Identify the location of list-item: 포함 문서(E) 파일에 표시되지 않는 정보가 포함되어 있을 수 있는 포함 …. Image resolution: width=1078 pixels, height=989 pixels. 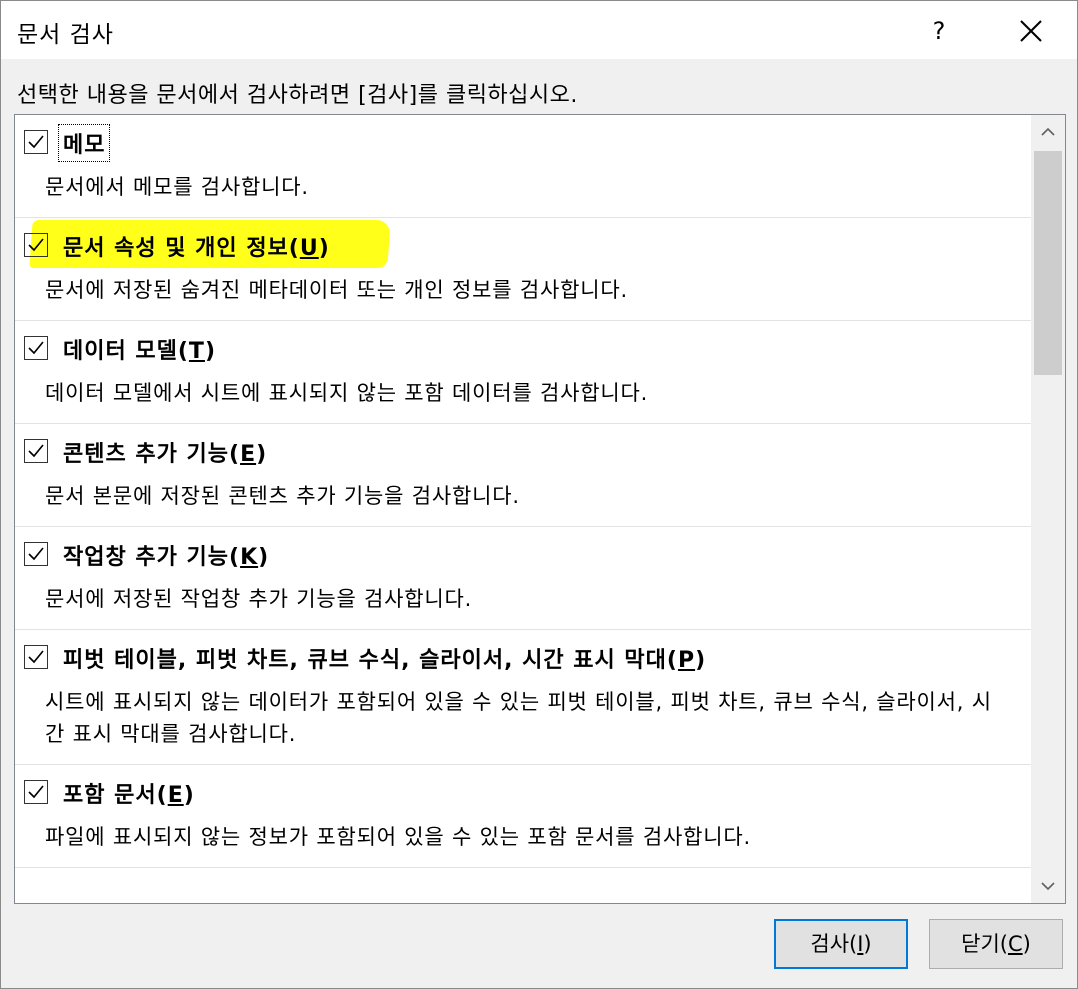
(523, 816).